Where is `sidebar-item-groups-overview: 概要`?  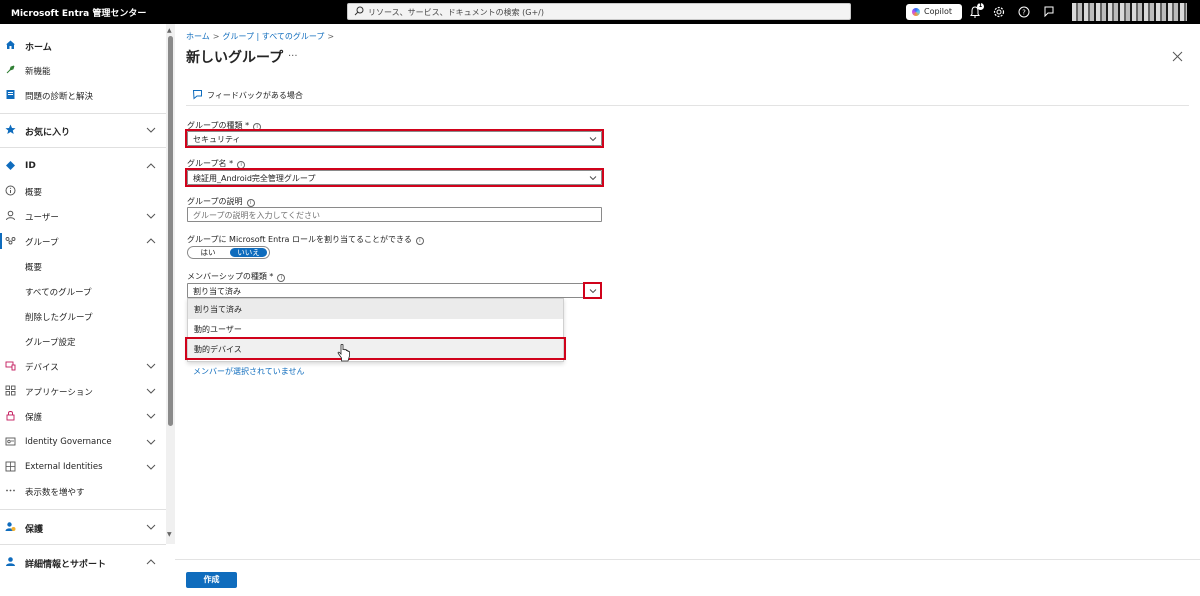
sidebar-item-groups-overview: 概要 is located at coordinates (81, 266).